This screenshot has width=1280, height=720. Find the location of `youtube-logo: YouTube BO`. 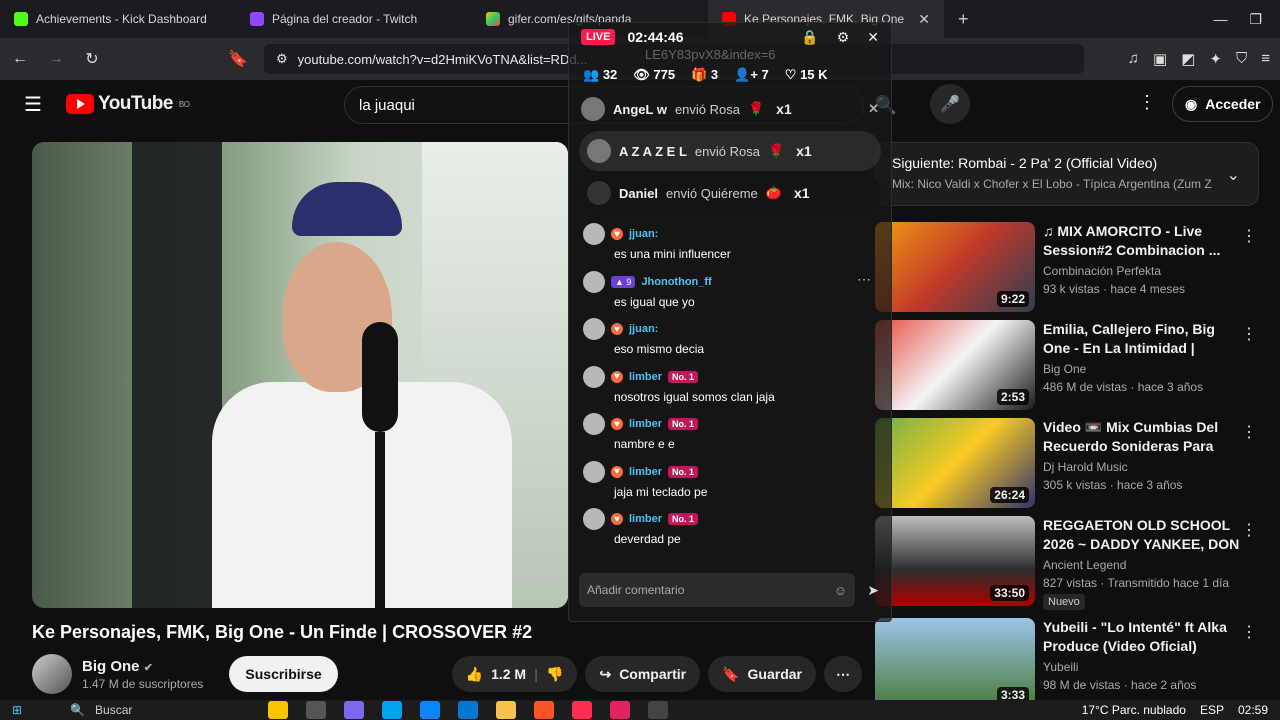

youtube-logo: YouTube BO is located at coordinates (127, 104).